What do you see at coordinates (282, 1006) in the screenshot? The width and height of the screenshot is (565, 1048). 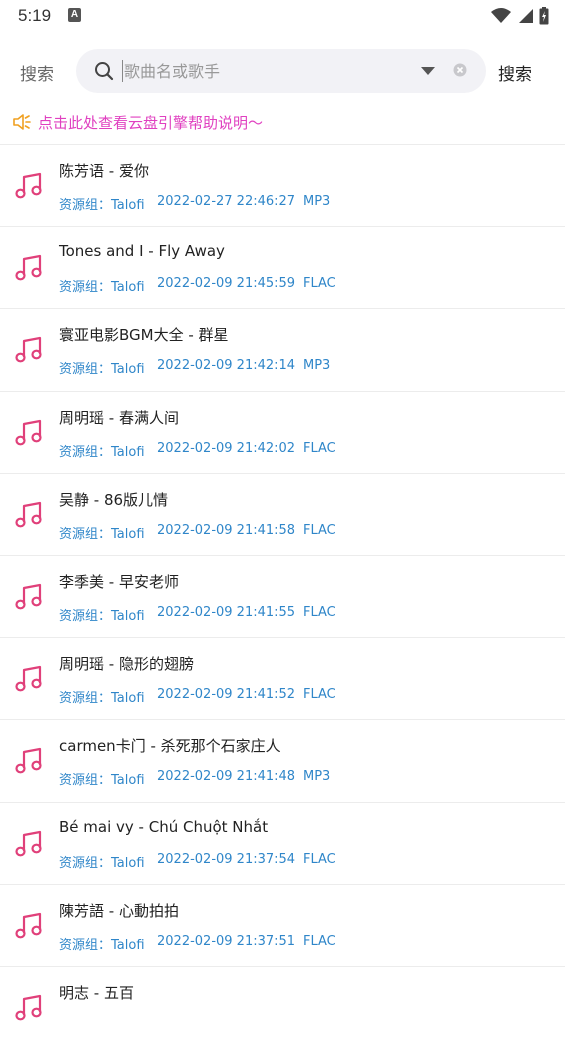 I see `song-list-item: 明志 - 五百` at bounding box center [282, 1006].